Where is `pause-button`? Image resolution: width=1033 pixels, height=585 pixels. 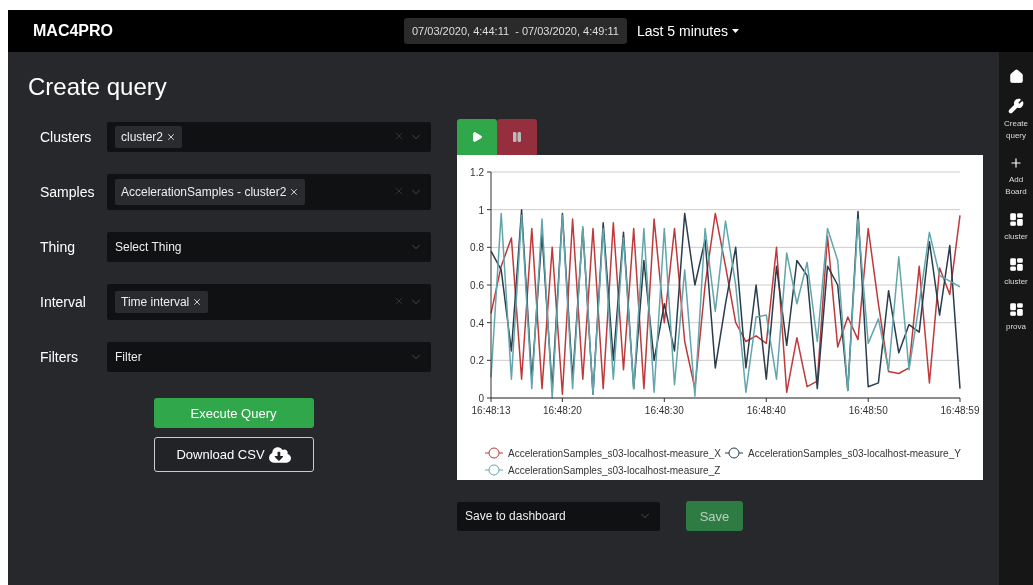 pause-button is located at coordinates (517, 137).